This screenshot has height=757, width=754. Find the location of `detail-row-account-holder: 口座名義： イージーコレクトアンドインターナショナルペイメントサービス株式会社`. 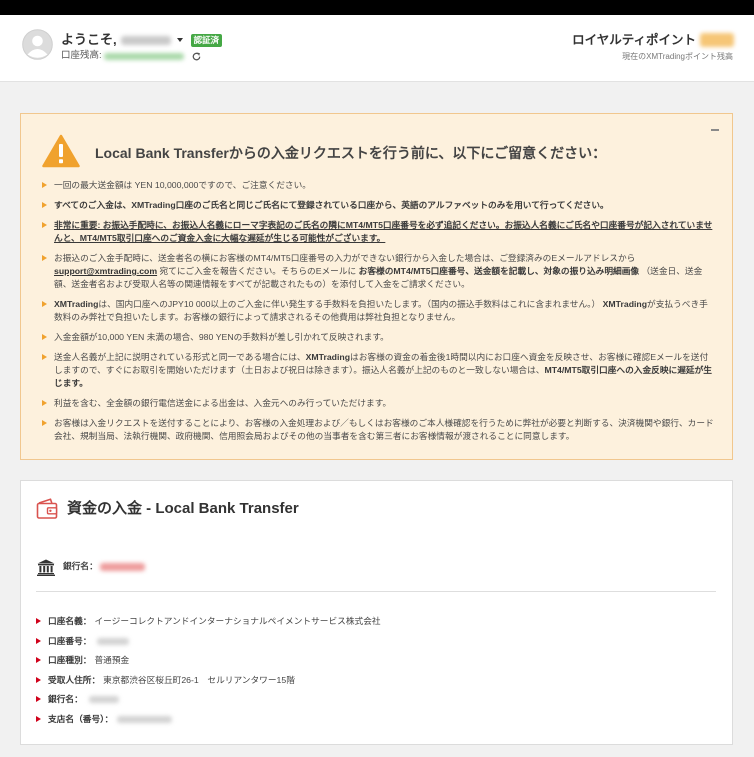

detail-row-account-holder: 口座名義： イージーコレクトアンドインターナショナルペイメントサービス株式会社 is located at coordinates (376, 621).